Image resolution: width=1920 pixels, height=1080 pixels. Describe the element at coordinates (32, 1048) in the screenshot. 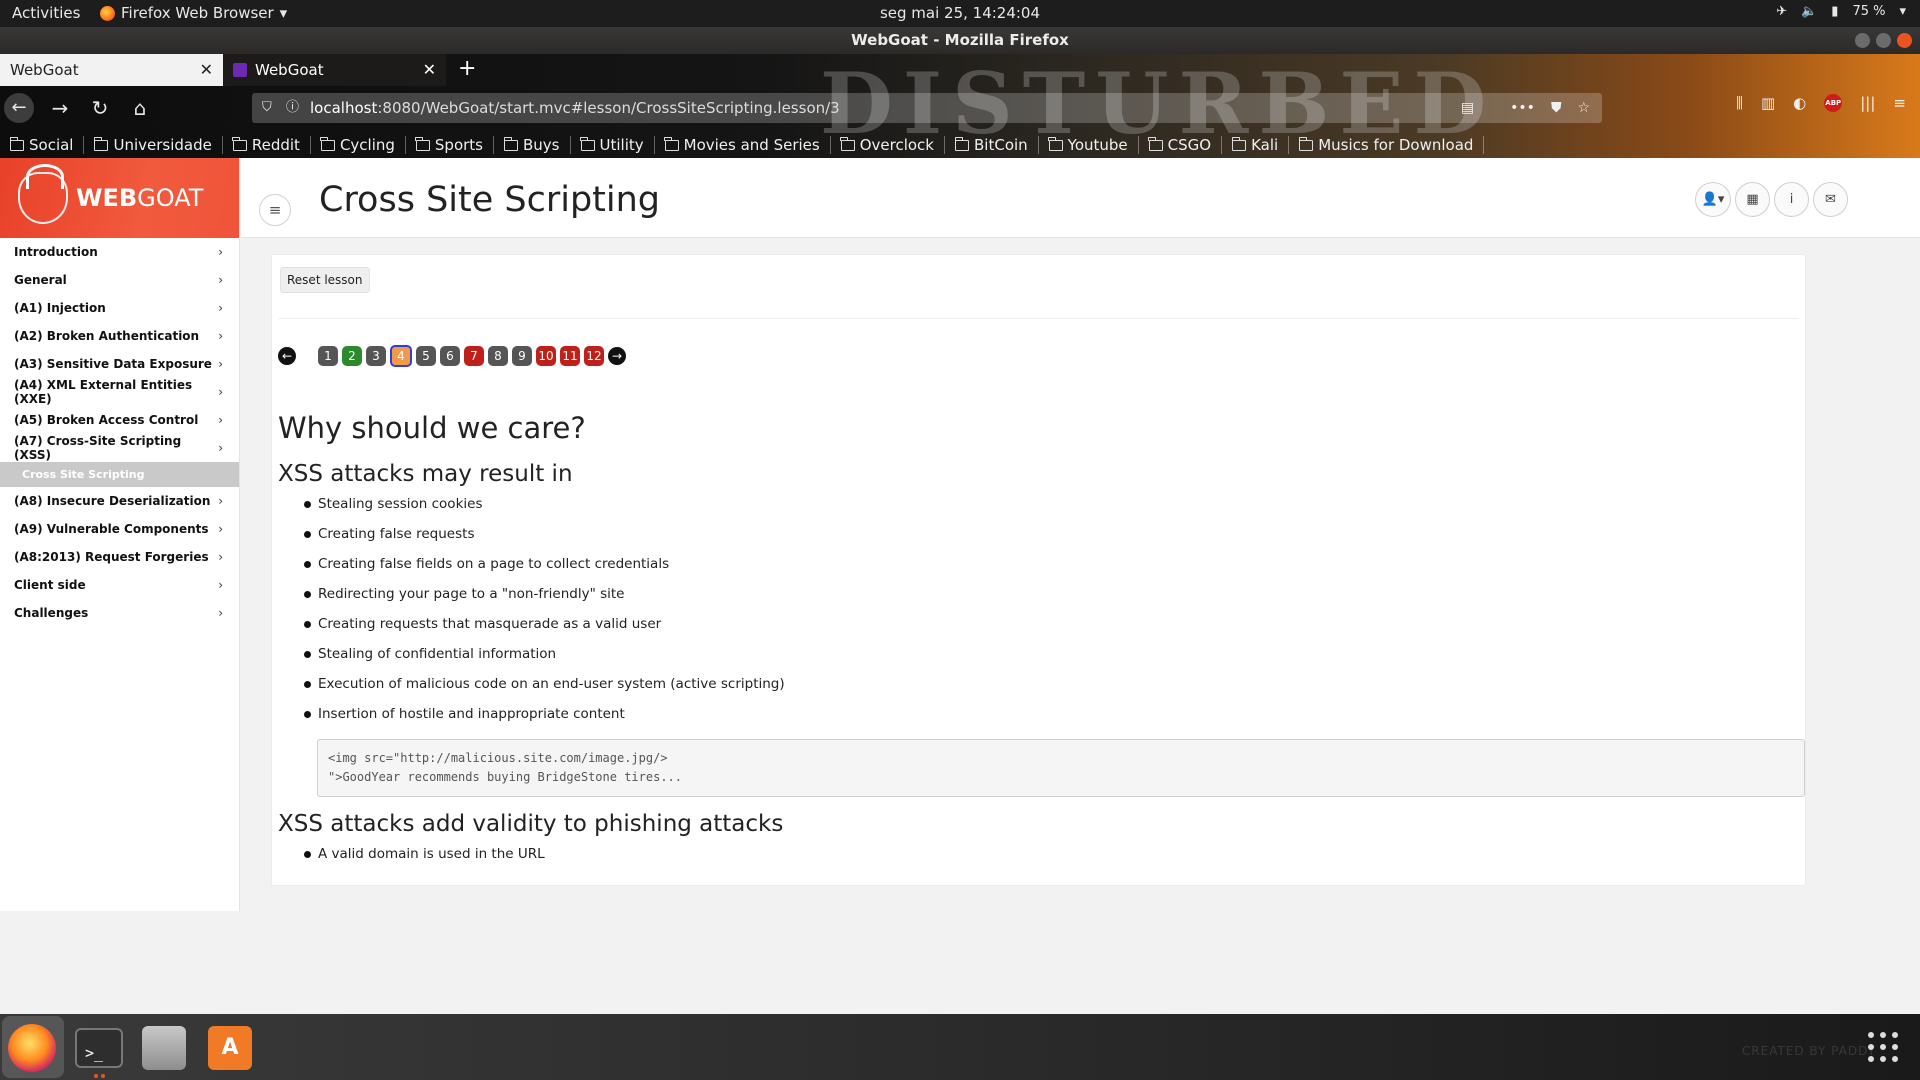

I see `firefox-launcher-icon` at that location.